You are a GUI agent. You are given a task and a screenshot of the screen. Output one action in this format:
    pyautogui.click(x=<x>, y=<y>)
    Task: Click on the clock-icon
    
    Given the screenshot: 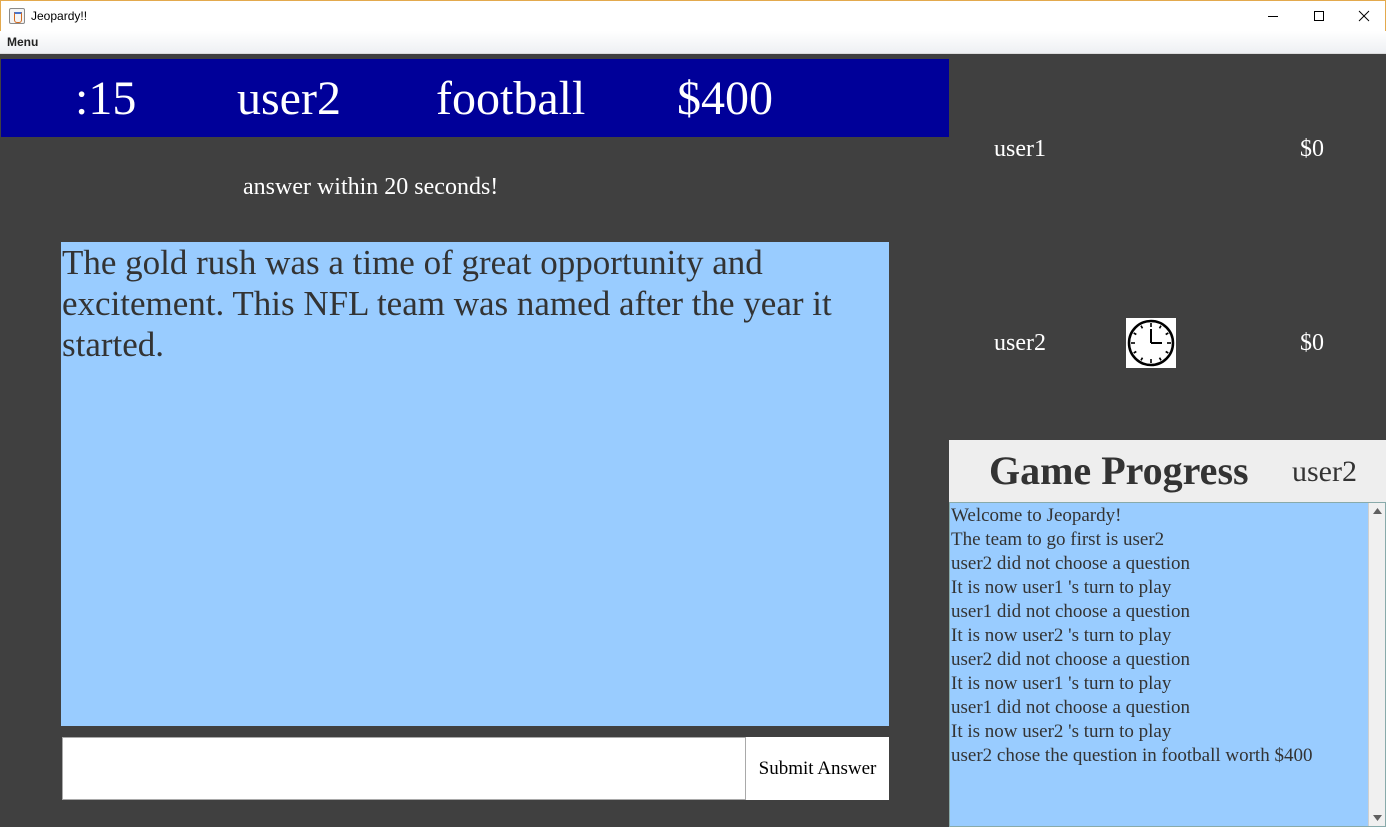 What is the action you would take?
    pyautogui.click(x=1151, y=343)
    